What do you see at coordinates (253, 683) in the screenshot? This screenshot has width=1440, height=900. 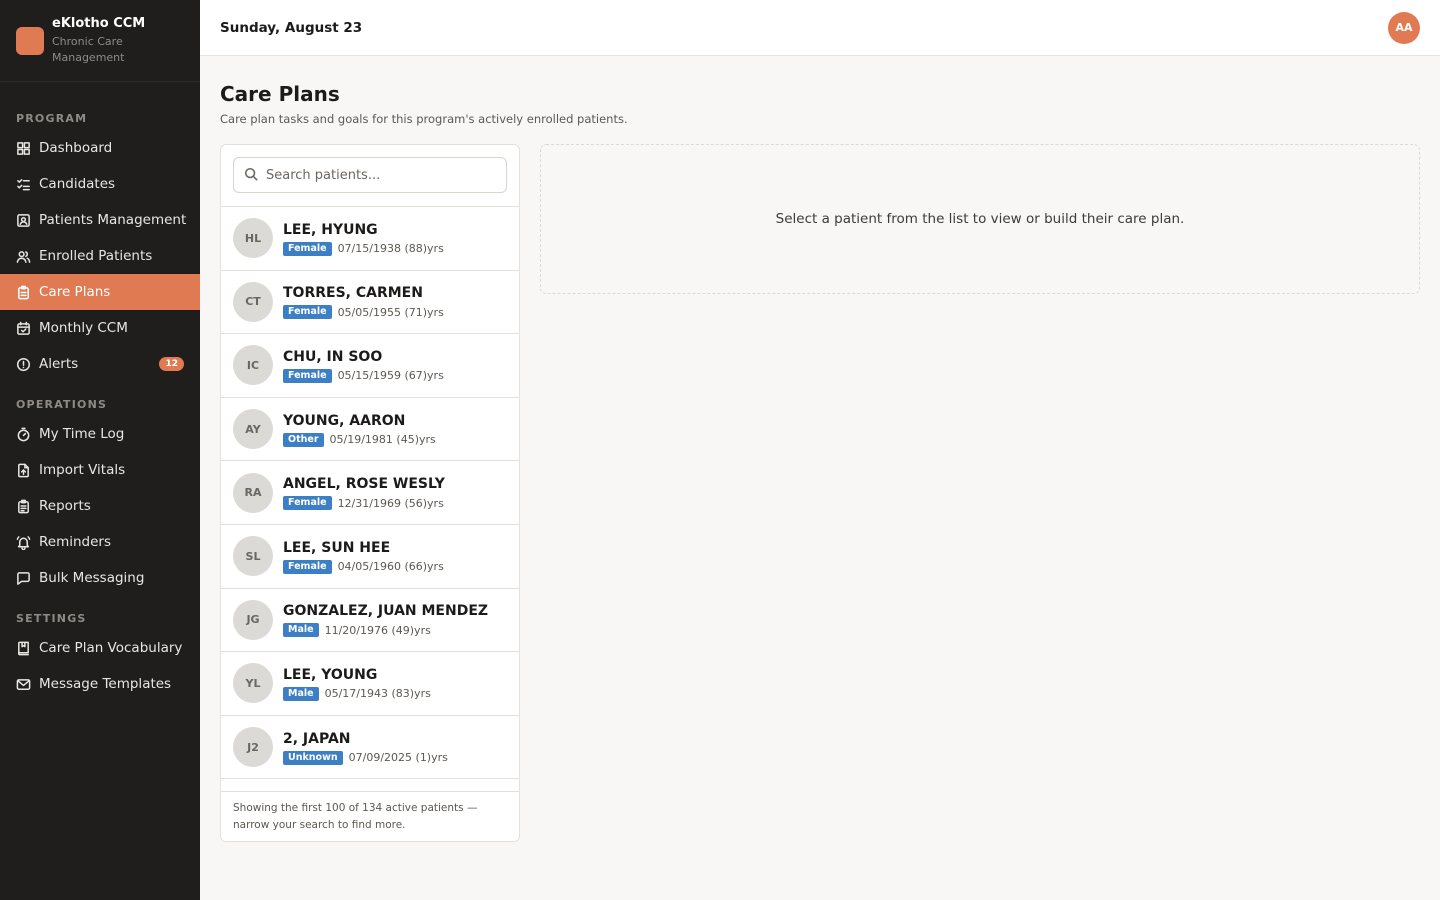 I see `patient-avatar: YL` at bounding box center [253, 683].